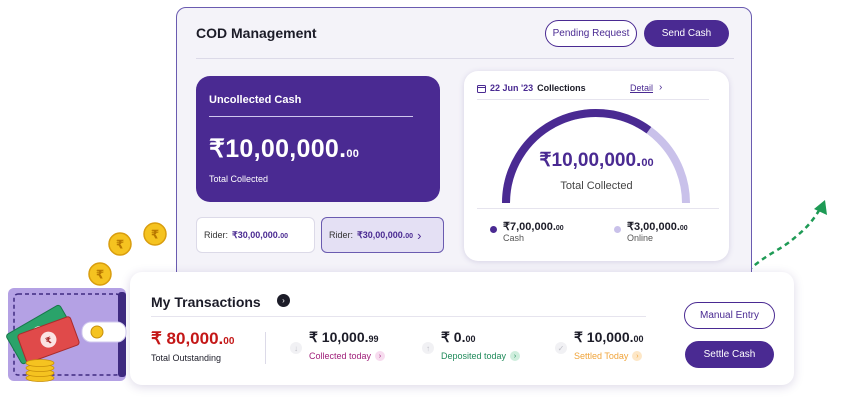 This screenshot has width=848, height=399. Describe the element at coordinates (481, 345) in the screenshot. I see `stat-deposited: ₹ 0.00 Deposited today ›` at that location.